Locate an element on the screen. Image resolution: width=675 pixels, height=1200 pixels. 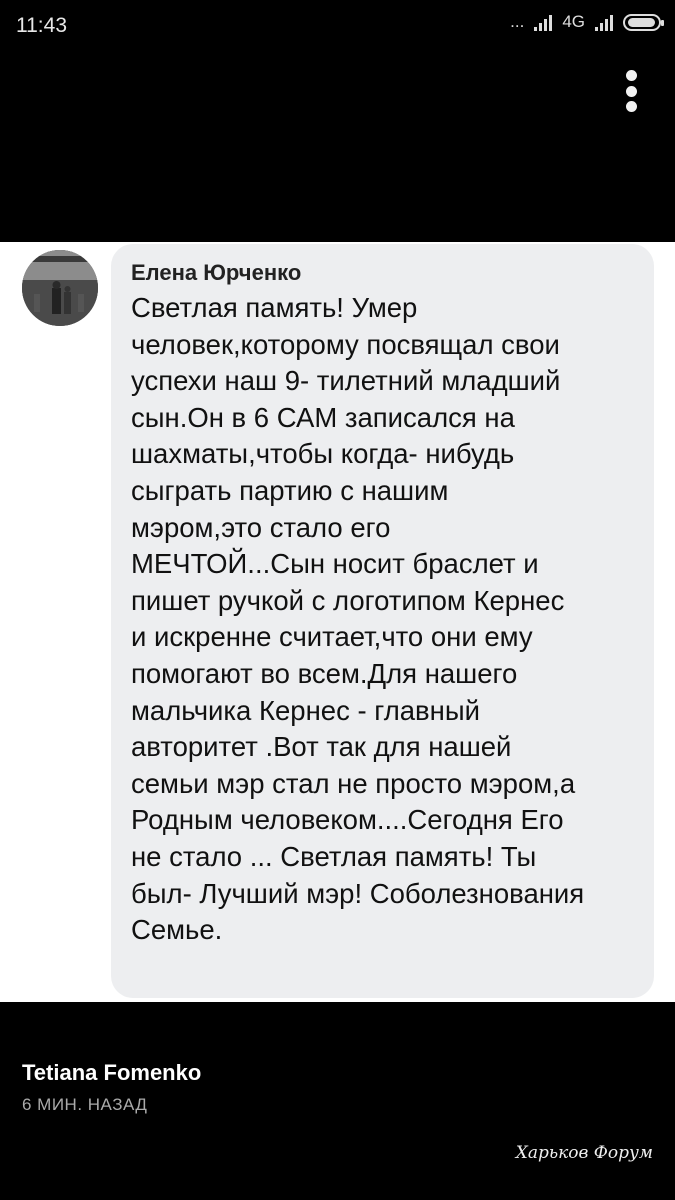
poster-name: Tetiana Fomenko is located at coordinates (111, 1073).